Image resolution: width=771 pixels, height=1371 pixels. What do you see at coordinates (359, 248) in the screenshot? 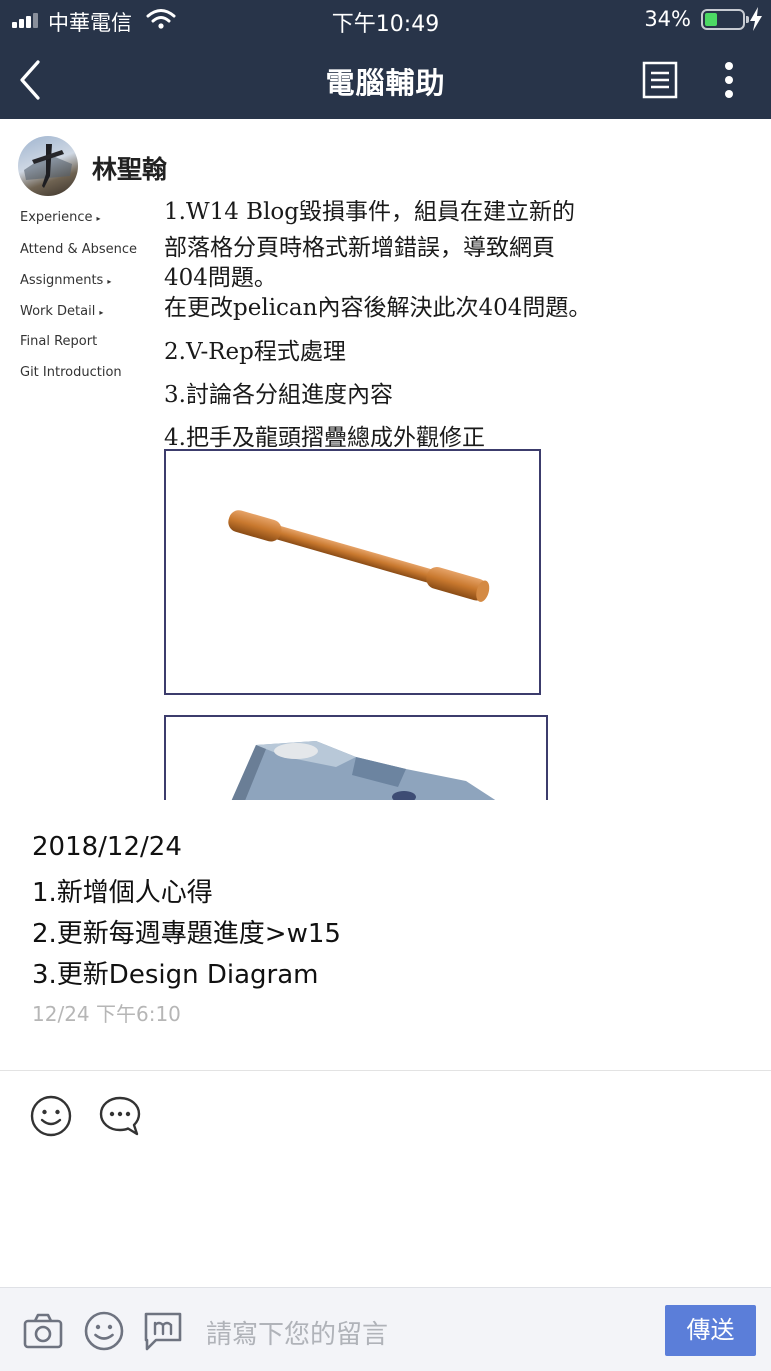
I see `image-doc-line: 部落格分頁時格式新增錯誤，導致網頁` at bounding box center [359, 248].